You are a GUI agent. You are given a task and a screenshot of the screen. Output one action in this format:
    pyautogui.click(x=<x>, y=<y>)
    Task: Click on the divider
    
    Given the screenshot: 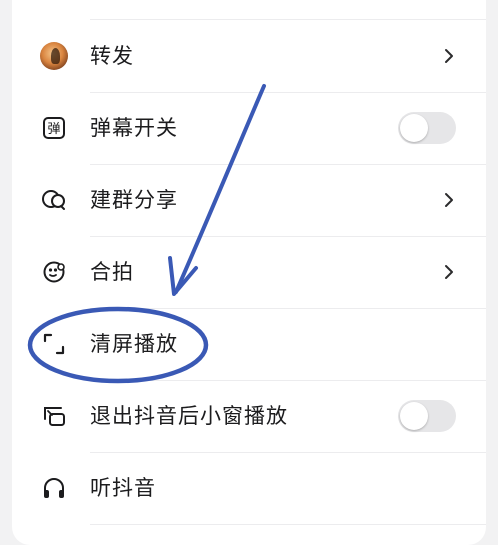 What is the action you would take?
    pyautogui.click(x=288, y=524)
    